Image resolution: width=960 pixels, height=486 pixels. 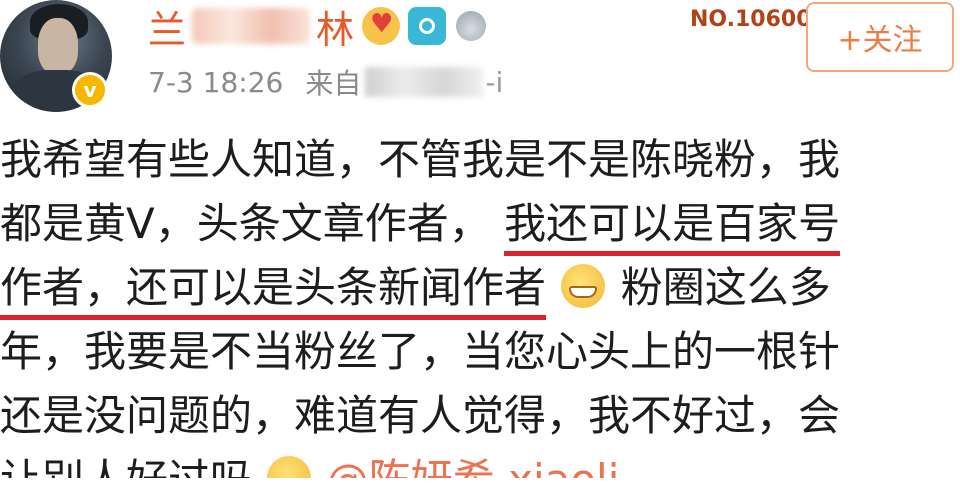 I want to click on post-meta: 7-3 18:26 来自 -i, so click(x=325, y=82).